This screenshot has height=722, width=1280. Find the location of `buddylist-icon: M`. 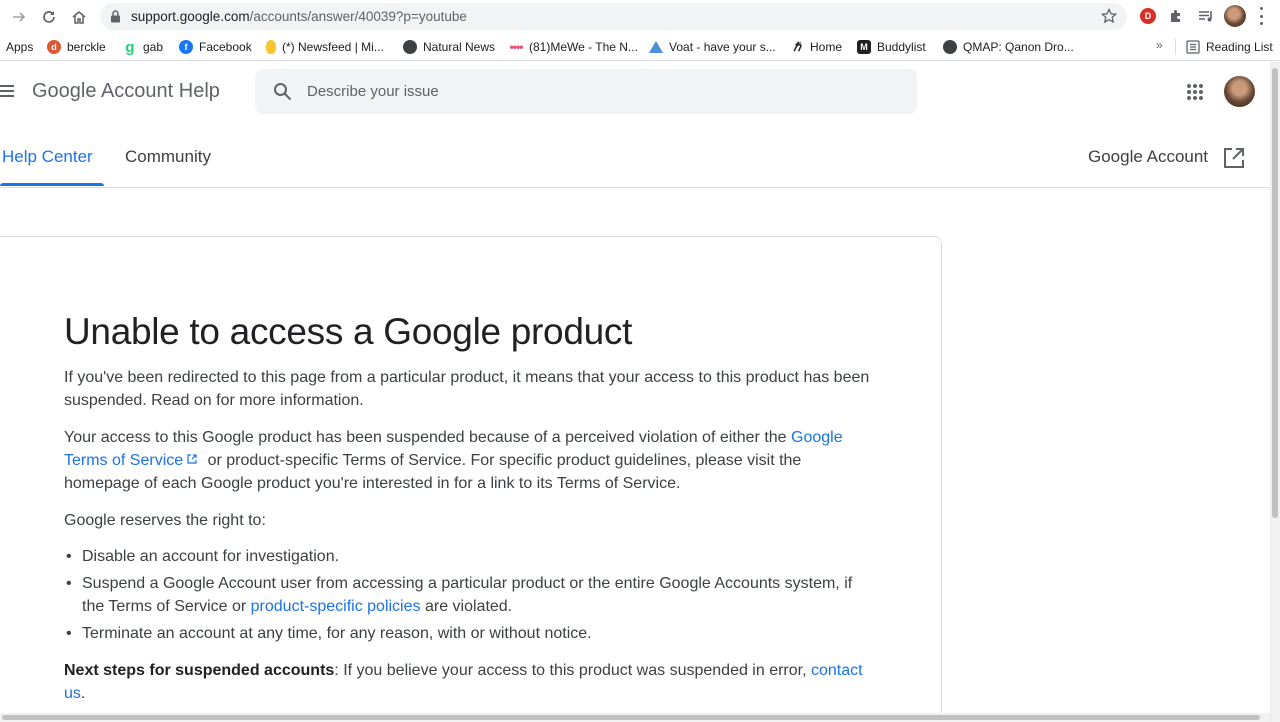

buddylist-icon: M is located at coordinates (864, 47).